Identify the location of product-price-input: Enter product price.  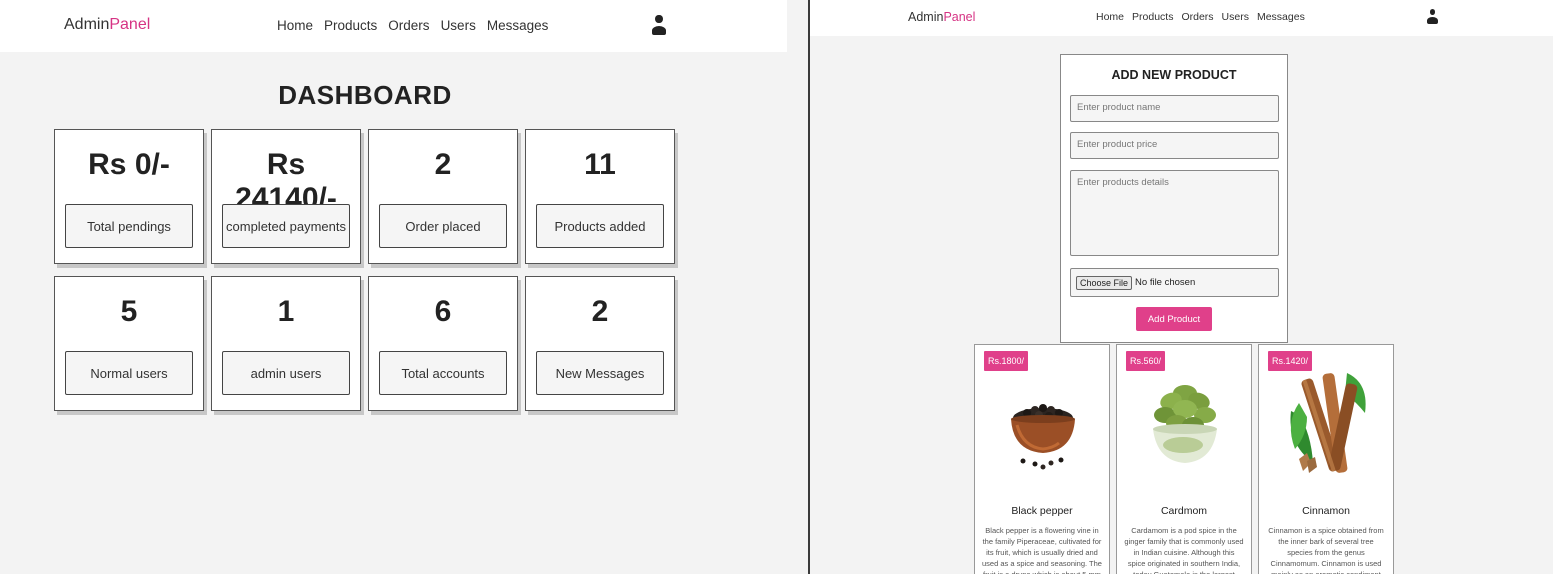
(1174, 145).